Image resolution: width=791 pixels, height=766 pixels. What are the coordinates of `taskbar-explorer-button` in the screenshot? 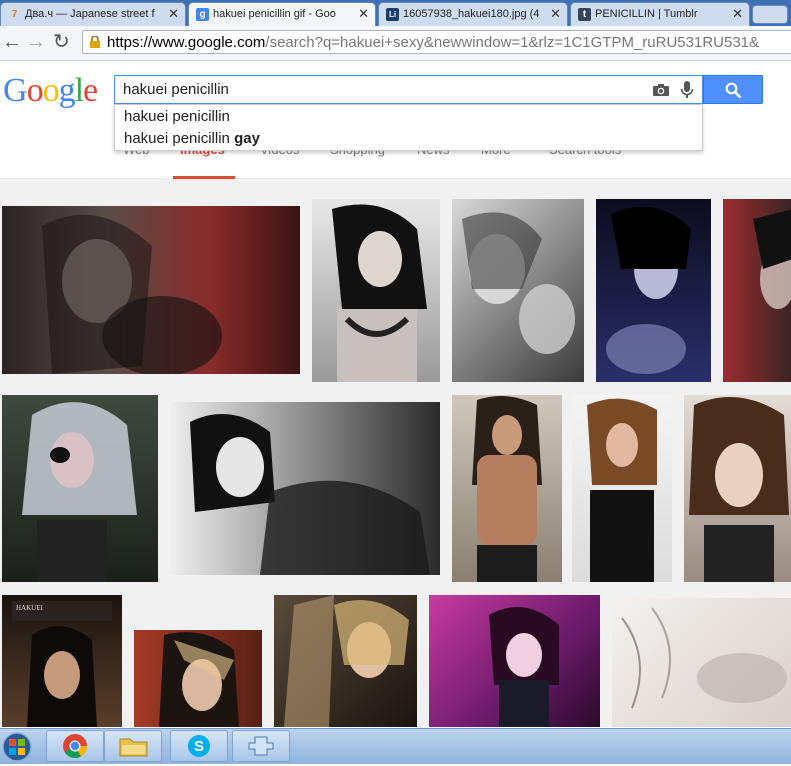 It's located at (133, 746).